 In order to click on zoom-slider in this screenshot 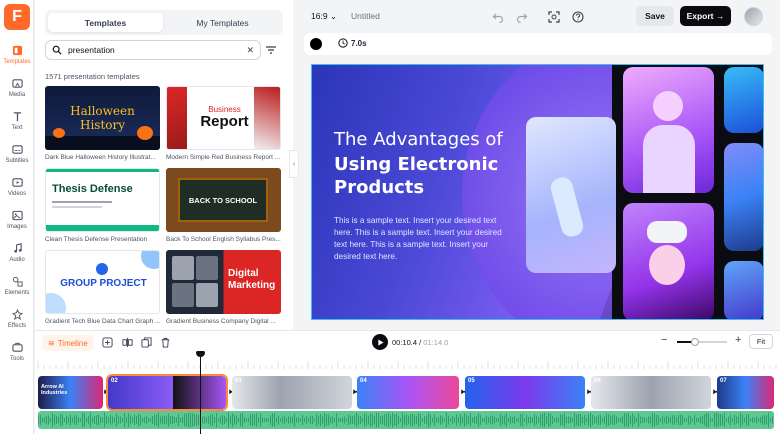, I will do `click(702, 342)`.